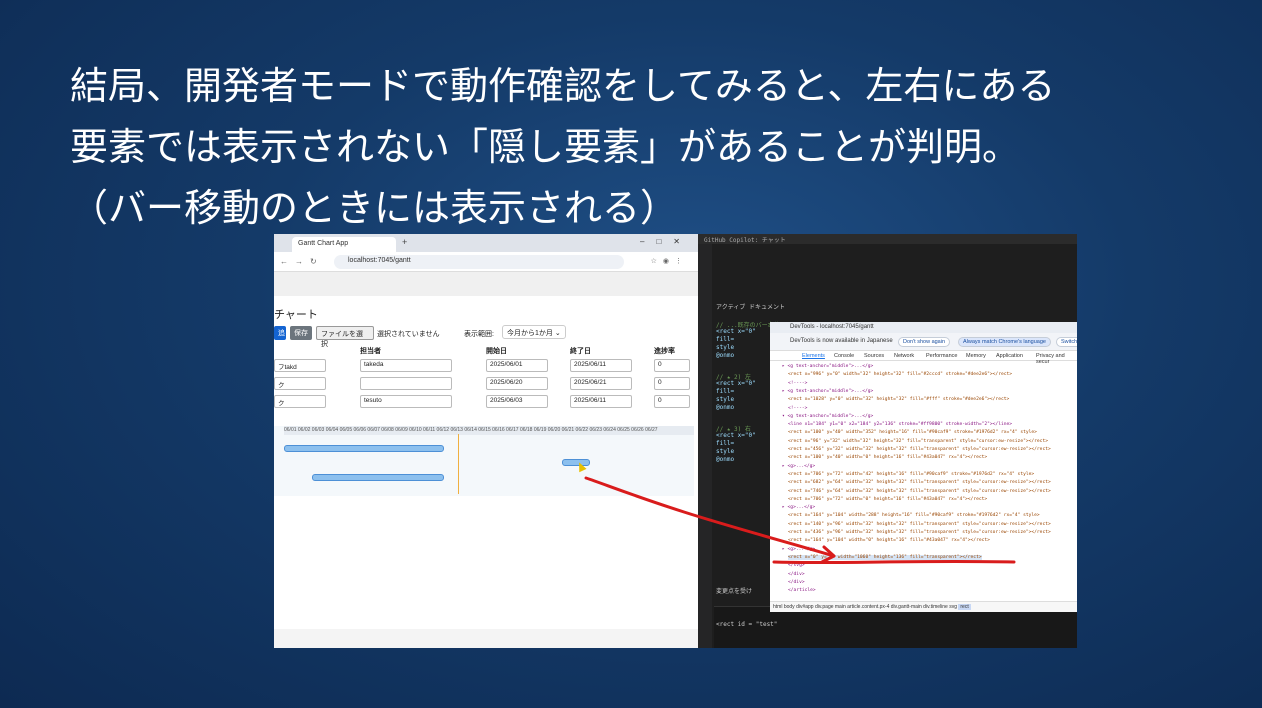 Image resolution: width=1262 pixels, height=708 pixels. What do you see at coordinates (1004, 342) in the screenshot?
I see `match-language-button: Always match Chrome's language` at bounding box center [1004, 342].